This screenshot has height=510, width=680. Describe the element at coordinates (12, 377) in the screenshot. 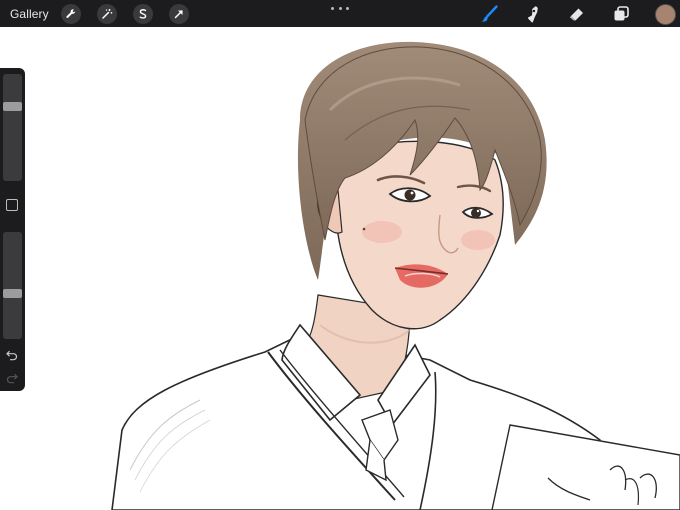

I see `redo-icon` at that location.